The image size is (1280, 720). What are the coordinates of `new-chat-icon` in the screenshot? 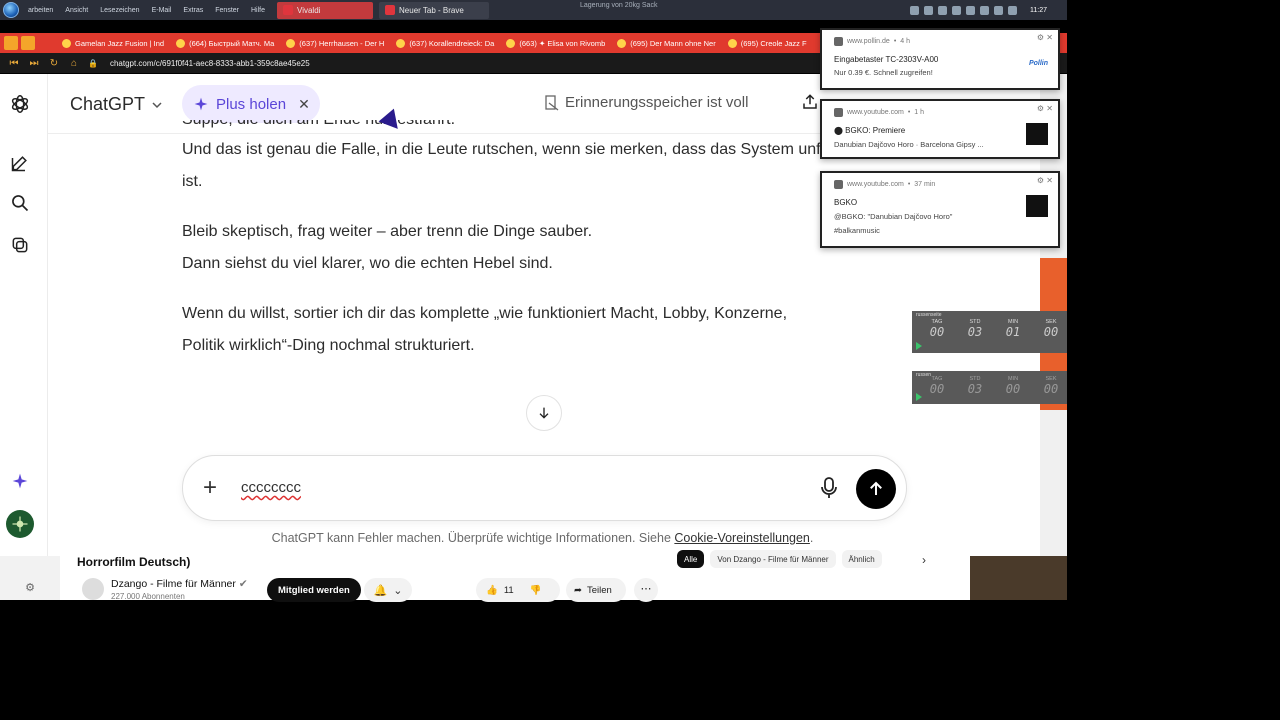 It's located at (20, 163).